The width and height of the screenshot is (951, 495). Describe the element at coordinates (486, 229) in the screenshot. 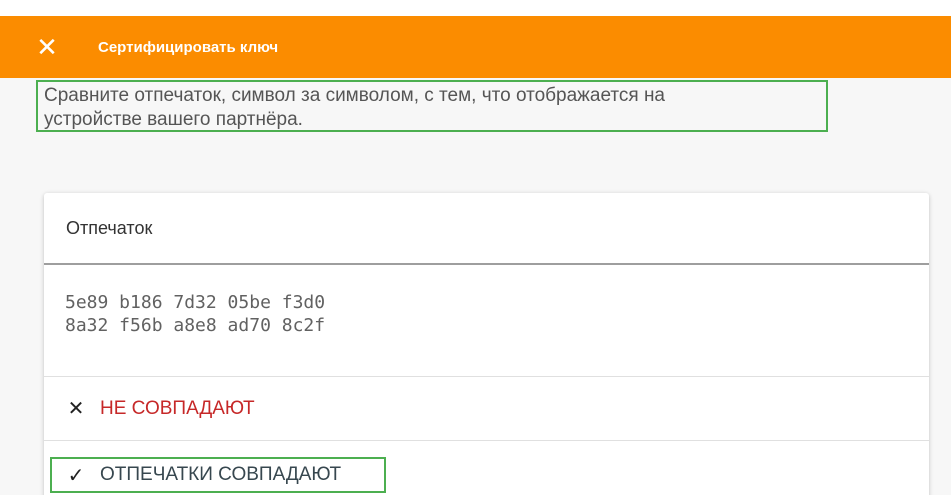

I see `card-title: Отпечаток` at that location.